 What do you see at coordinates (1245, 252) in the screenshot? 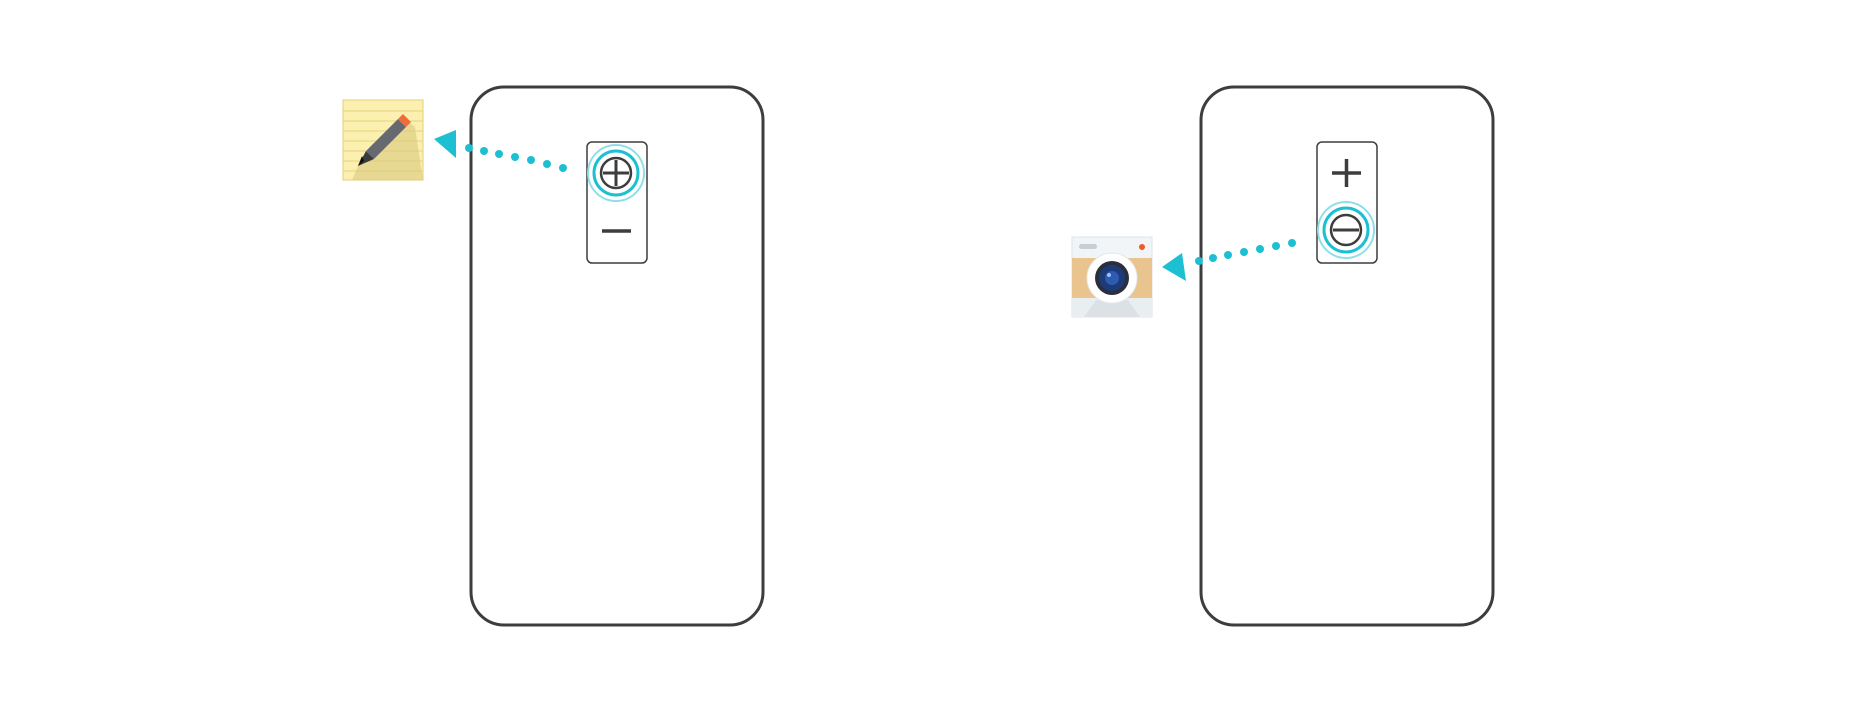
I see `arrow-dots-right` at bounding box center [1245, 252].